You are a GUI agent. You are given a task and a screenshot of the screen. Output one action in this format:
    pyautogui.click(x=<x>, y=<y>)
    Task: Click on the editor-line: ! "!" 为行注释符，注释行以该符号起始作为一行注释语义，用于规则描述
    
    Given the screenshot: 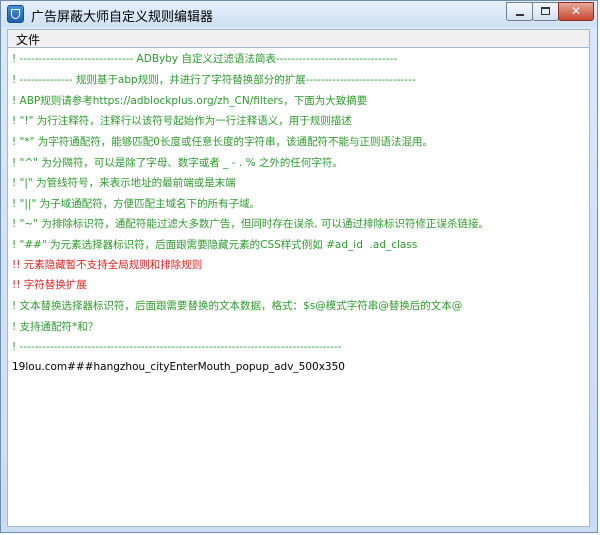 What is the action you would take?
    pyautogui.click(x=182, y=121)
    